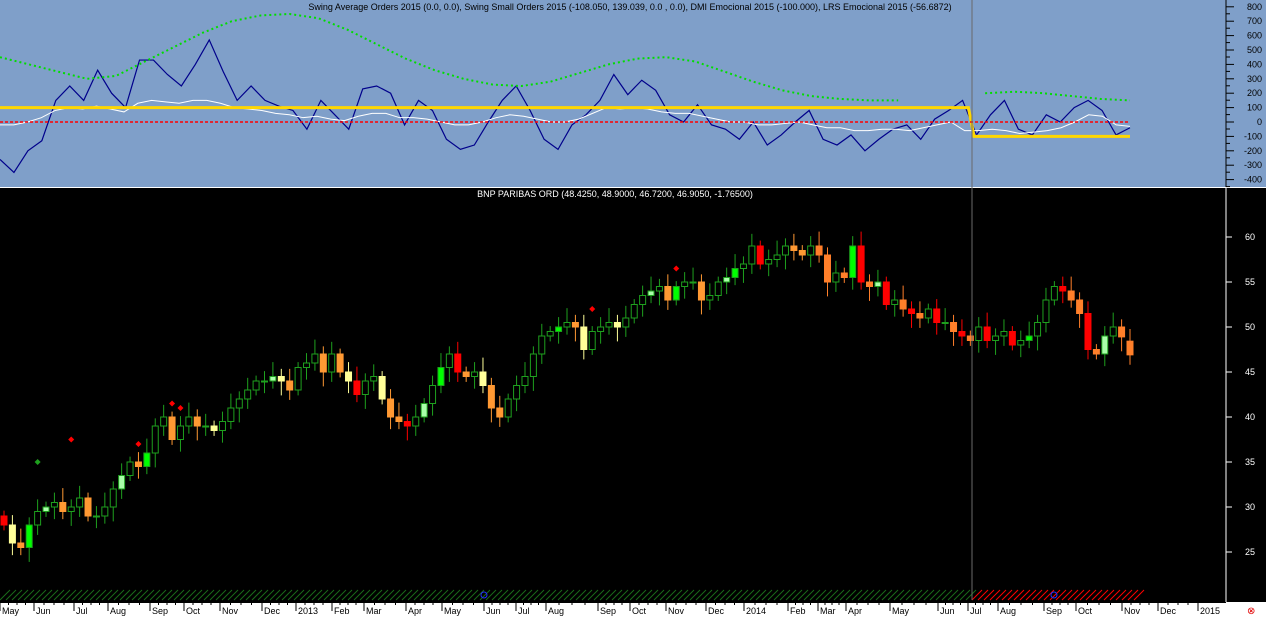 The width and height of the screenshot is (1266, 617). What do you see at coordinates (1250, 282) in the screenshot?
I see `y-tick-label: 55` at bounding box center [1250, 282].